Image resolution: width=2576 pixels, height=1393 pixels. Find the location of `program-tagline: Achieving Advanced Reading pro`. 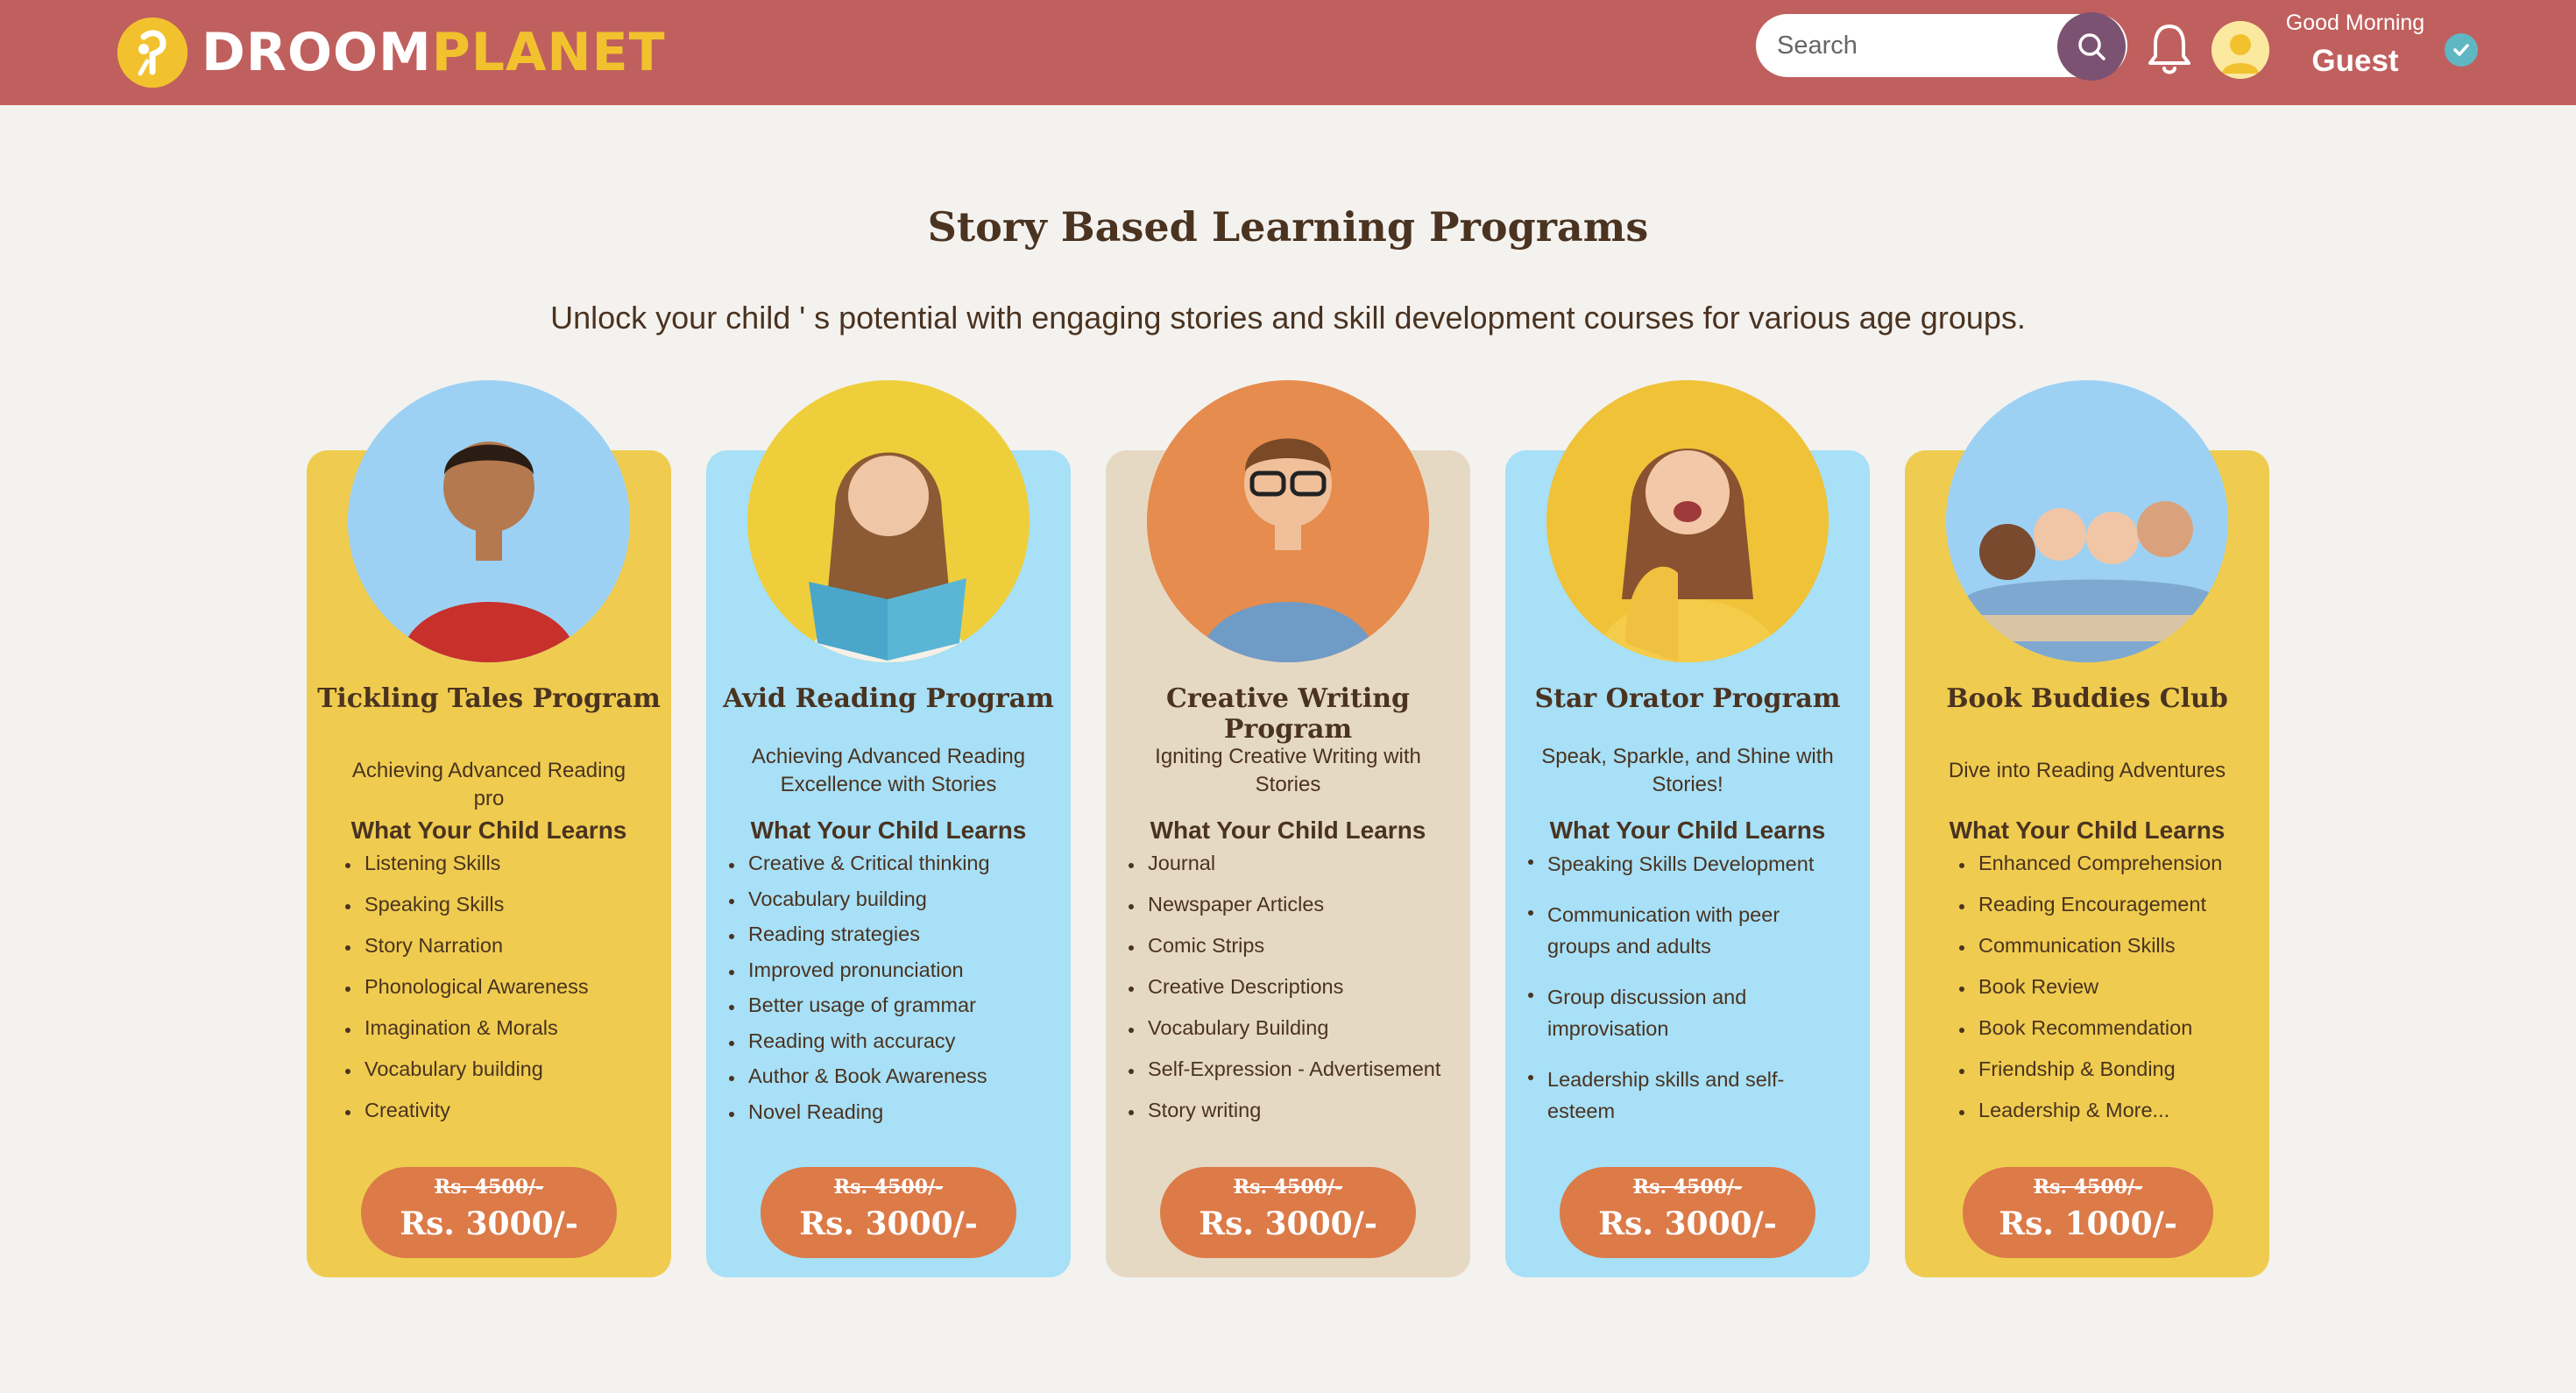

program-tagline: Achieving Advanced Reading pro is located at coordinates (488, 785).